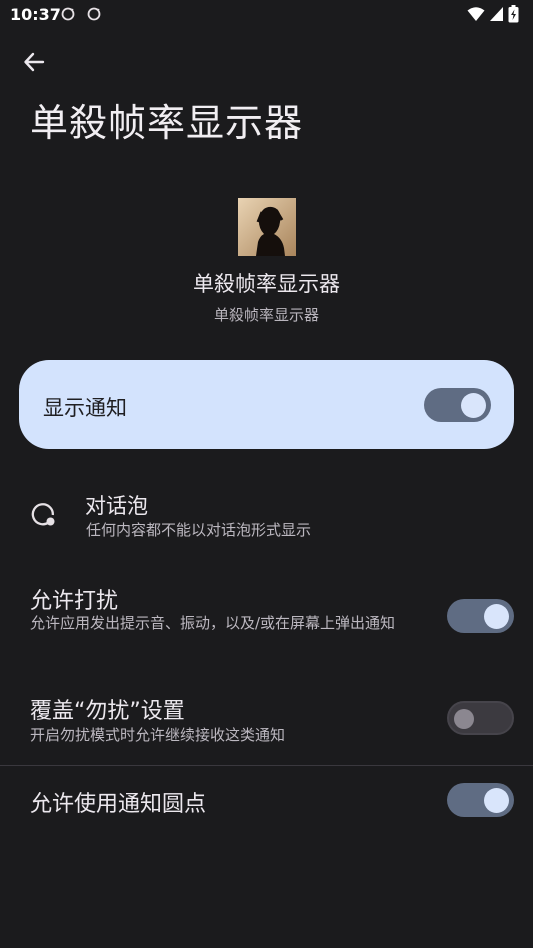  What do you see at coordinates (107, 711) in the screenshot?
I see `override-dnd-title: 覆盖“勿扰”设置` at bounding box center [107, 711].